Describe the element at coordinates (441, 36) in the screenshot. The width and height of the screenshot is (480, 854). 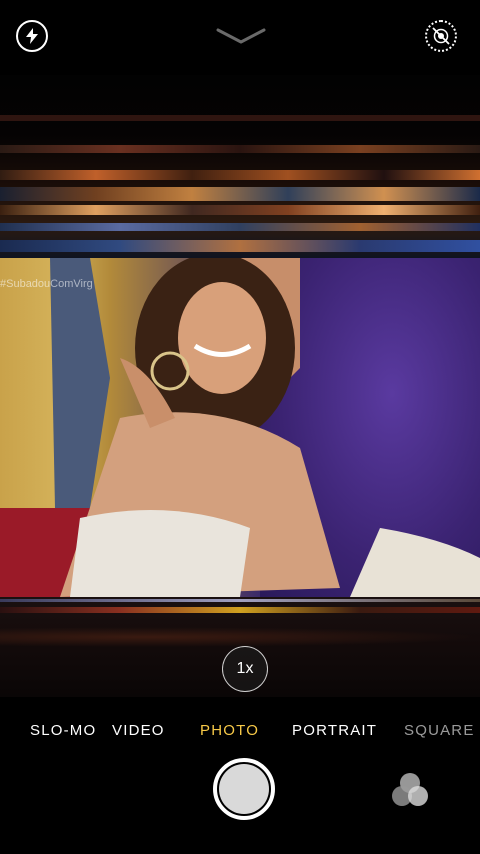
I see `live-photo-off-icon` at that location.